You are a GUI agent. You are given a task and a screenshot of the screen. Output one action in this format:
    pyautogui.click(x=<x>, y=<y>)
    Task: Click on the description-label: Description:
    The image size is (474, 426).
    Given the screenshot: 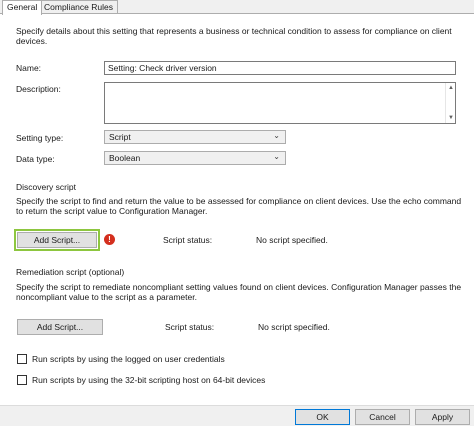 What is the action you would take?
    pyautogui.click(x=38, y=89)
    